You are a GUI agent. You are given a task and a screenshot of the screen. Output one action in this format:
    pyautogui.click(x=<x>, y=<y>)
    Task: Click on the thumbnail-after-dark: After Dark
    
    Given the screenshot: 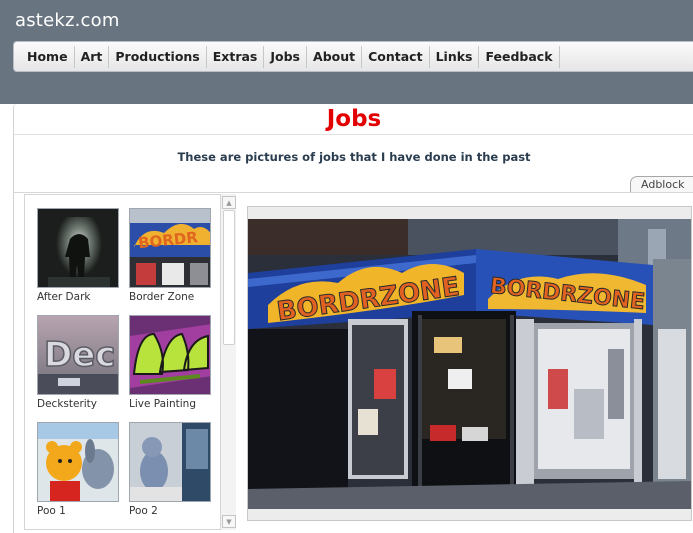 What is the action you would take?
    pyautogui.click(x=78, y=255)
    